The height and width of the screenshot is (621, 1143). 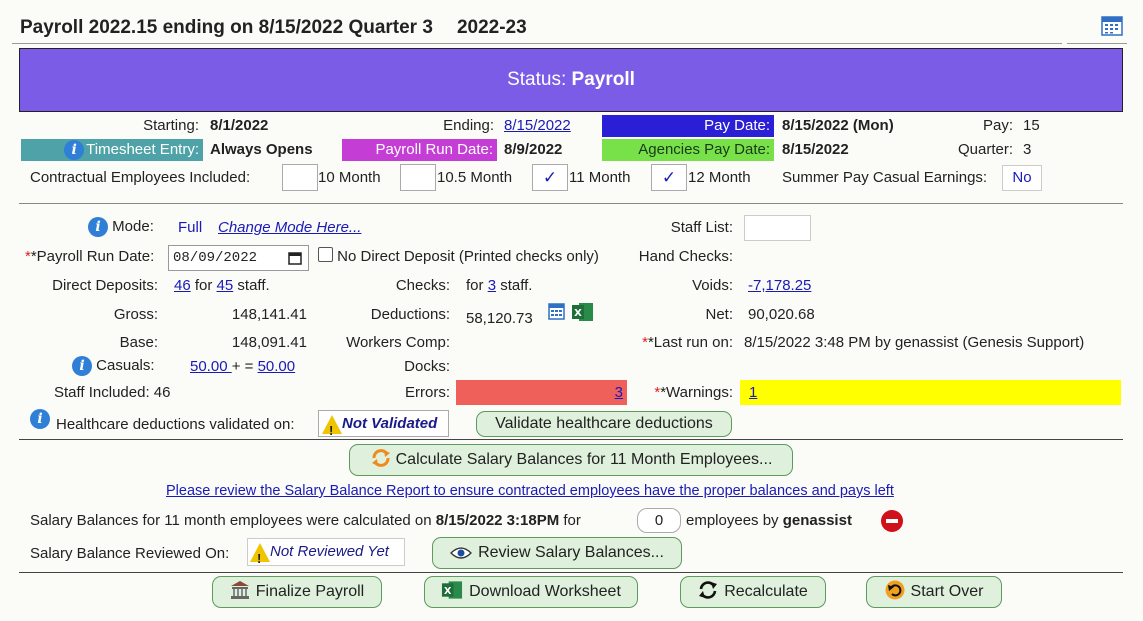 I want to click on run-date-input: 08/09/2022, so click(x=238, y=258).